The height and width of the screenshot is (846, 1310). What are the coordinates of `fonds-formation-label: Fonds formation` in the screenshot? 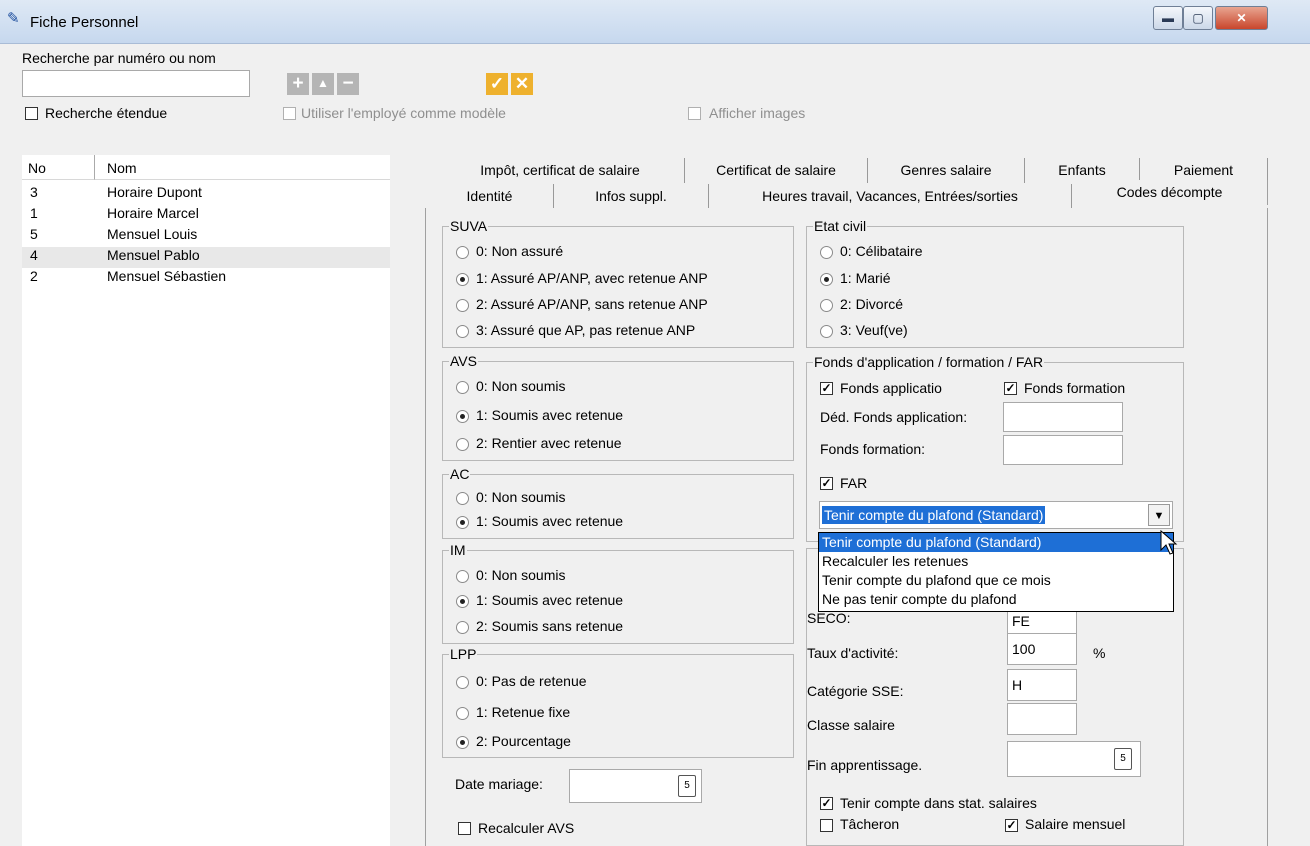 It's located at (1075, 388).